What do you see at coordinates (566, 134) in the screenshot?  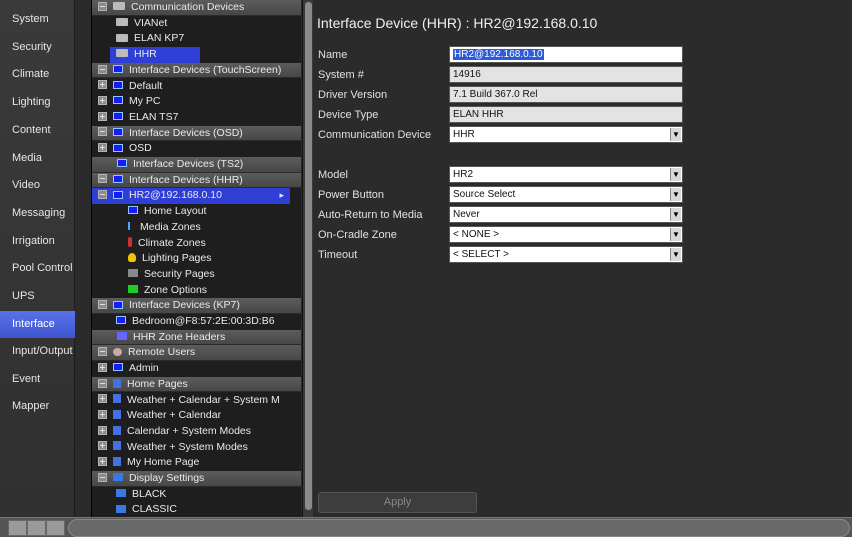 I see `communication-device-select: HHR ▼` at bounding box center [566, 134].